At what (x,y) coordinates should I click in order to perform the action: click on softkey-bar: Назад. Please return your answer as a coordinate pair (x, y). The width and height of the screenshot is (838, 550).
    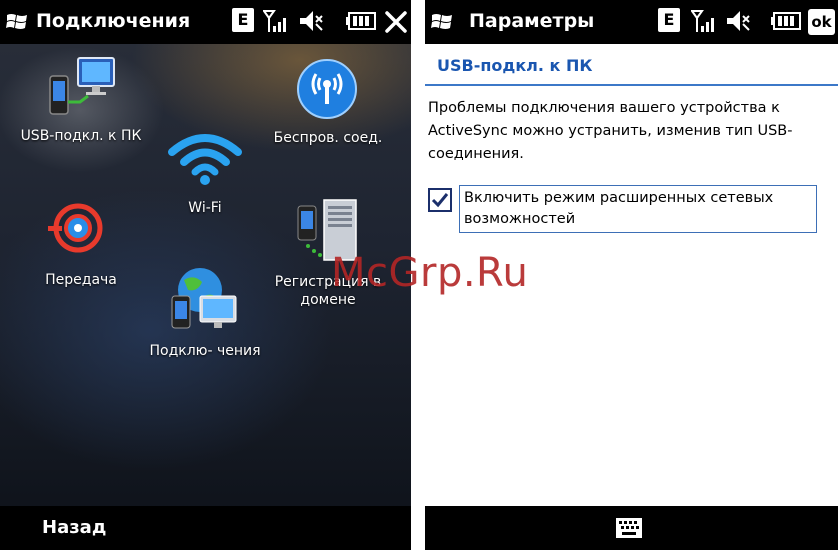
    Looking at the image, I should click on (205, 528).